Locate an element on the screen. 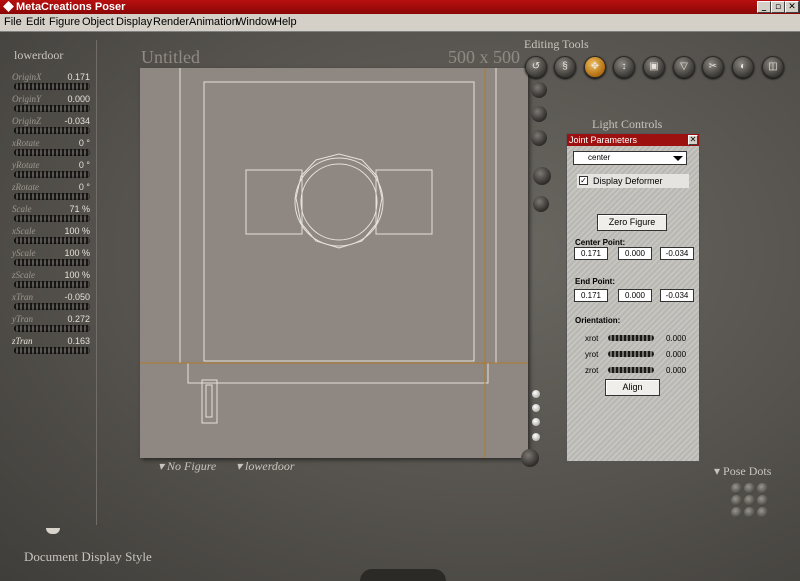 The height and width of the screenshot is (581, 800). actor-menu: ▾ lowerdoor is located at coordinates (265, 466).